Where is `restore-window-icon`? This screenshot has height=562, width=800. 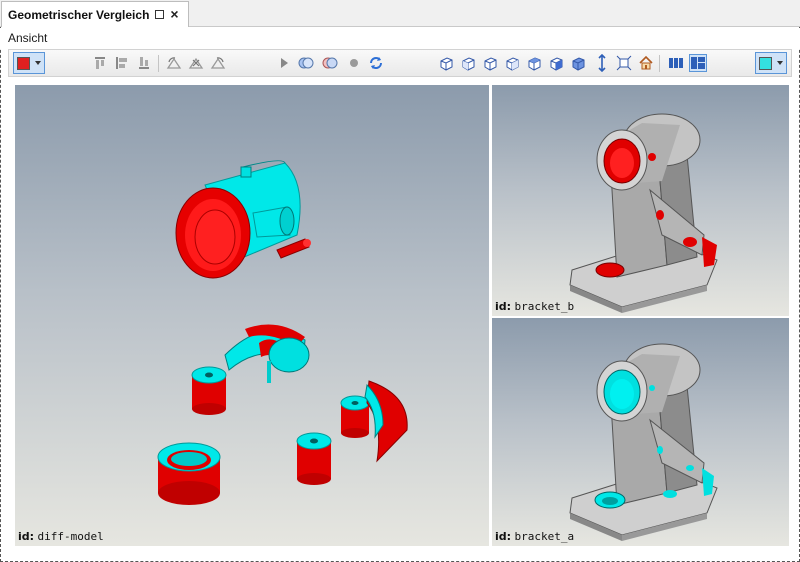
restore-window-icon is located at coordinates (159, 14).